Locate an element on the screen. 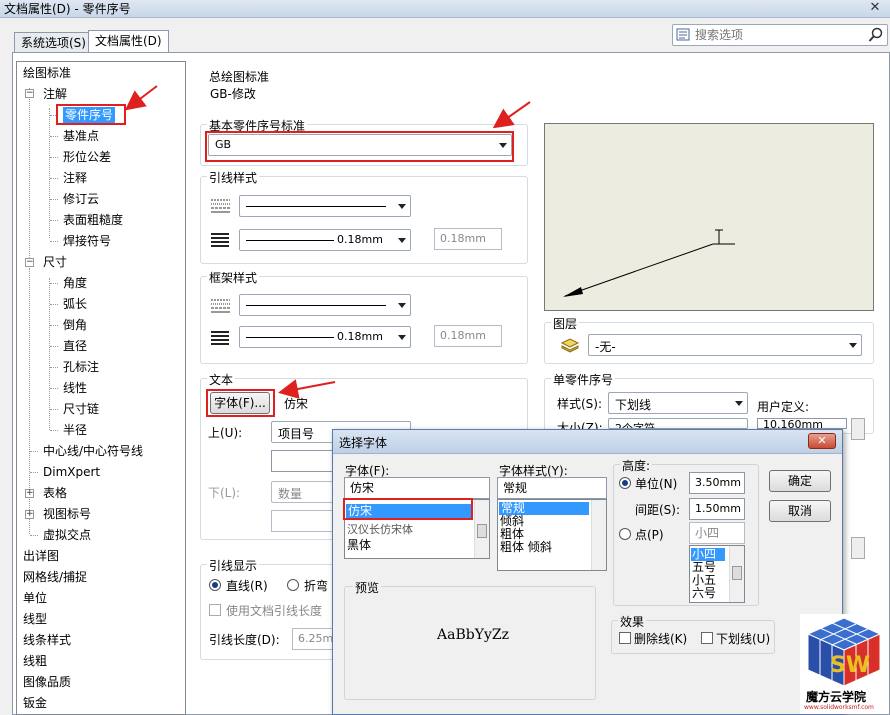  underline-checkbox is located at coordinates (707, 638).